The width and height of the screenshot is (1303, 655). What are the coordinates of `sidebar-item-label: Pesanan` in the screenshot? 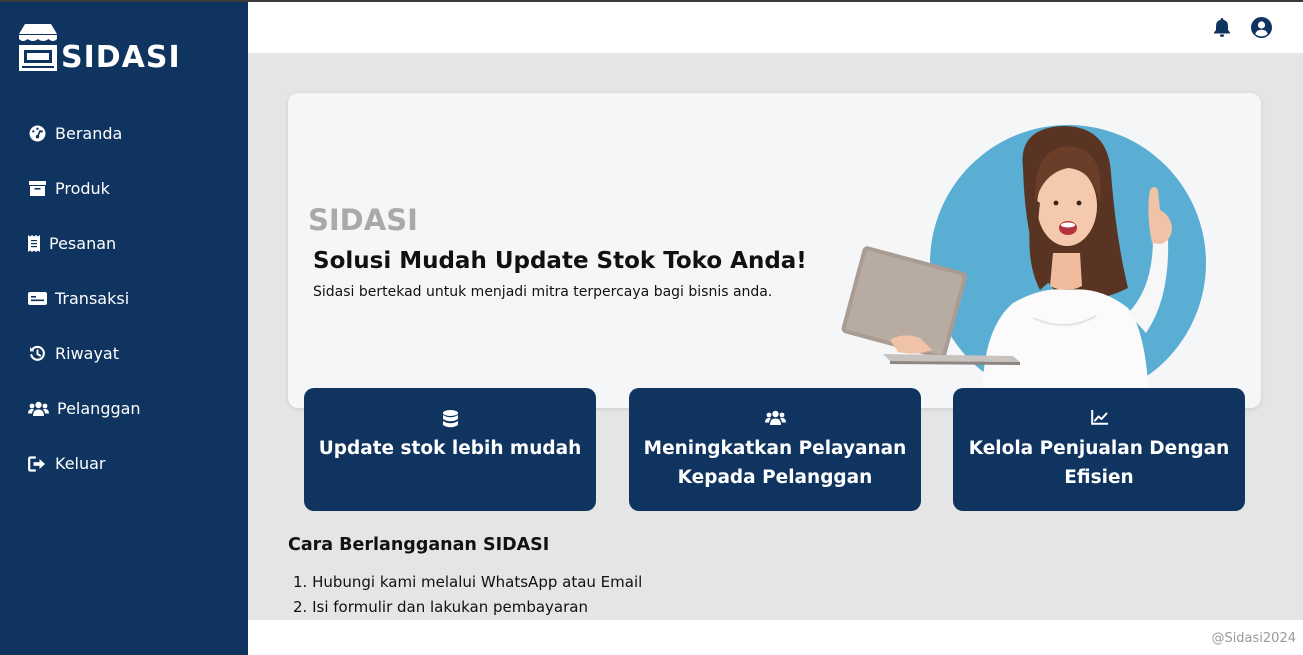 It's located at (83, 243).